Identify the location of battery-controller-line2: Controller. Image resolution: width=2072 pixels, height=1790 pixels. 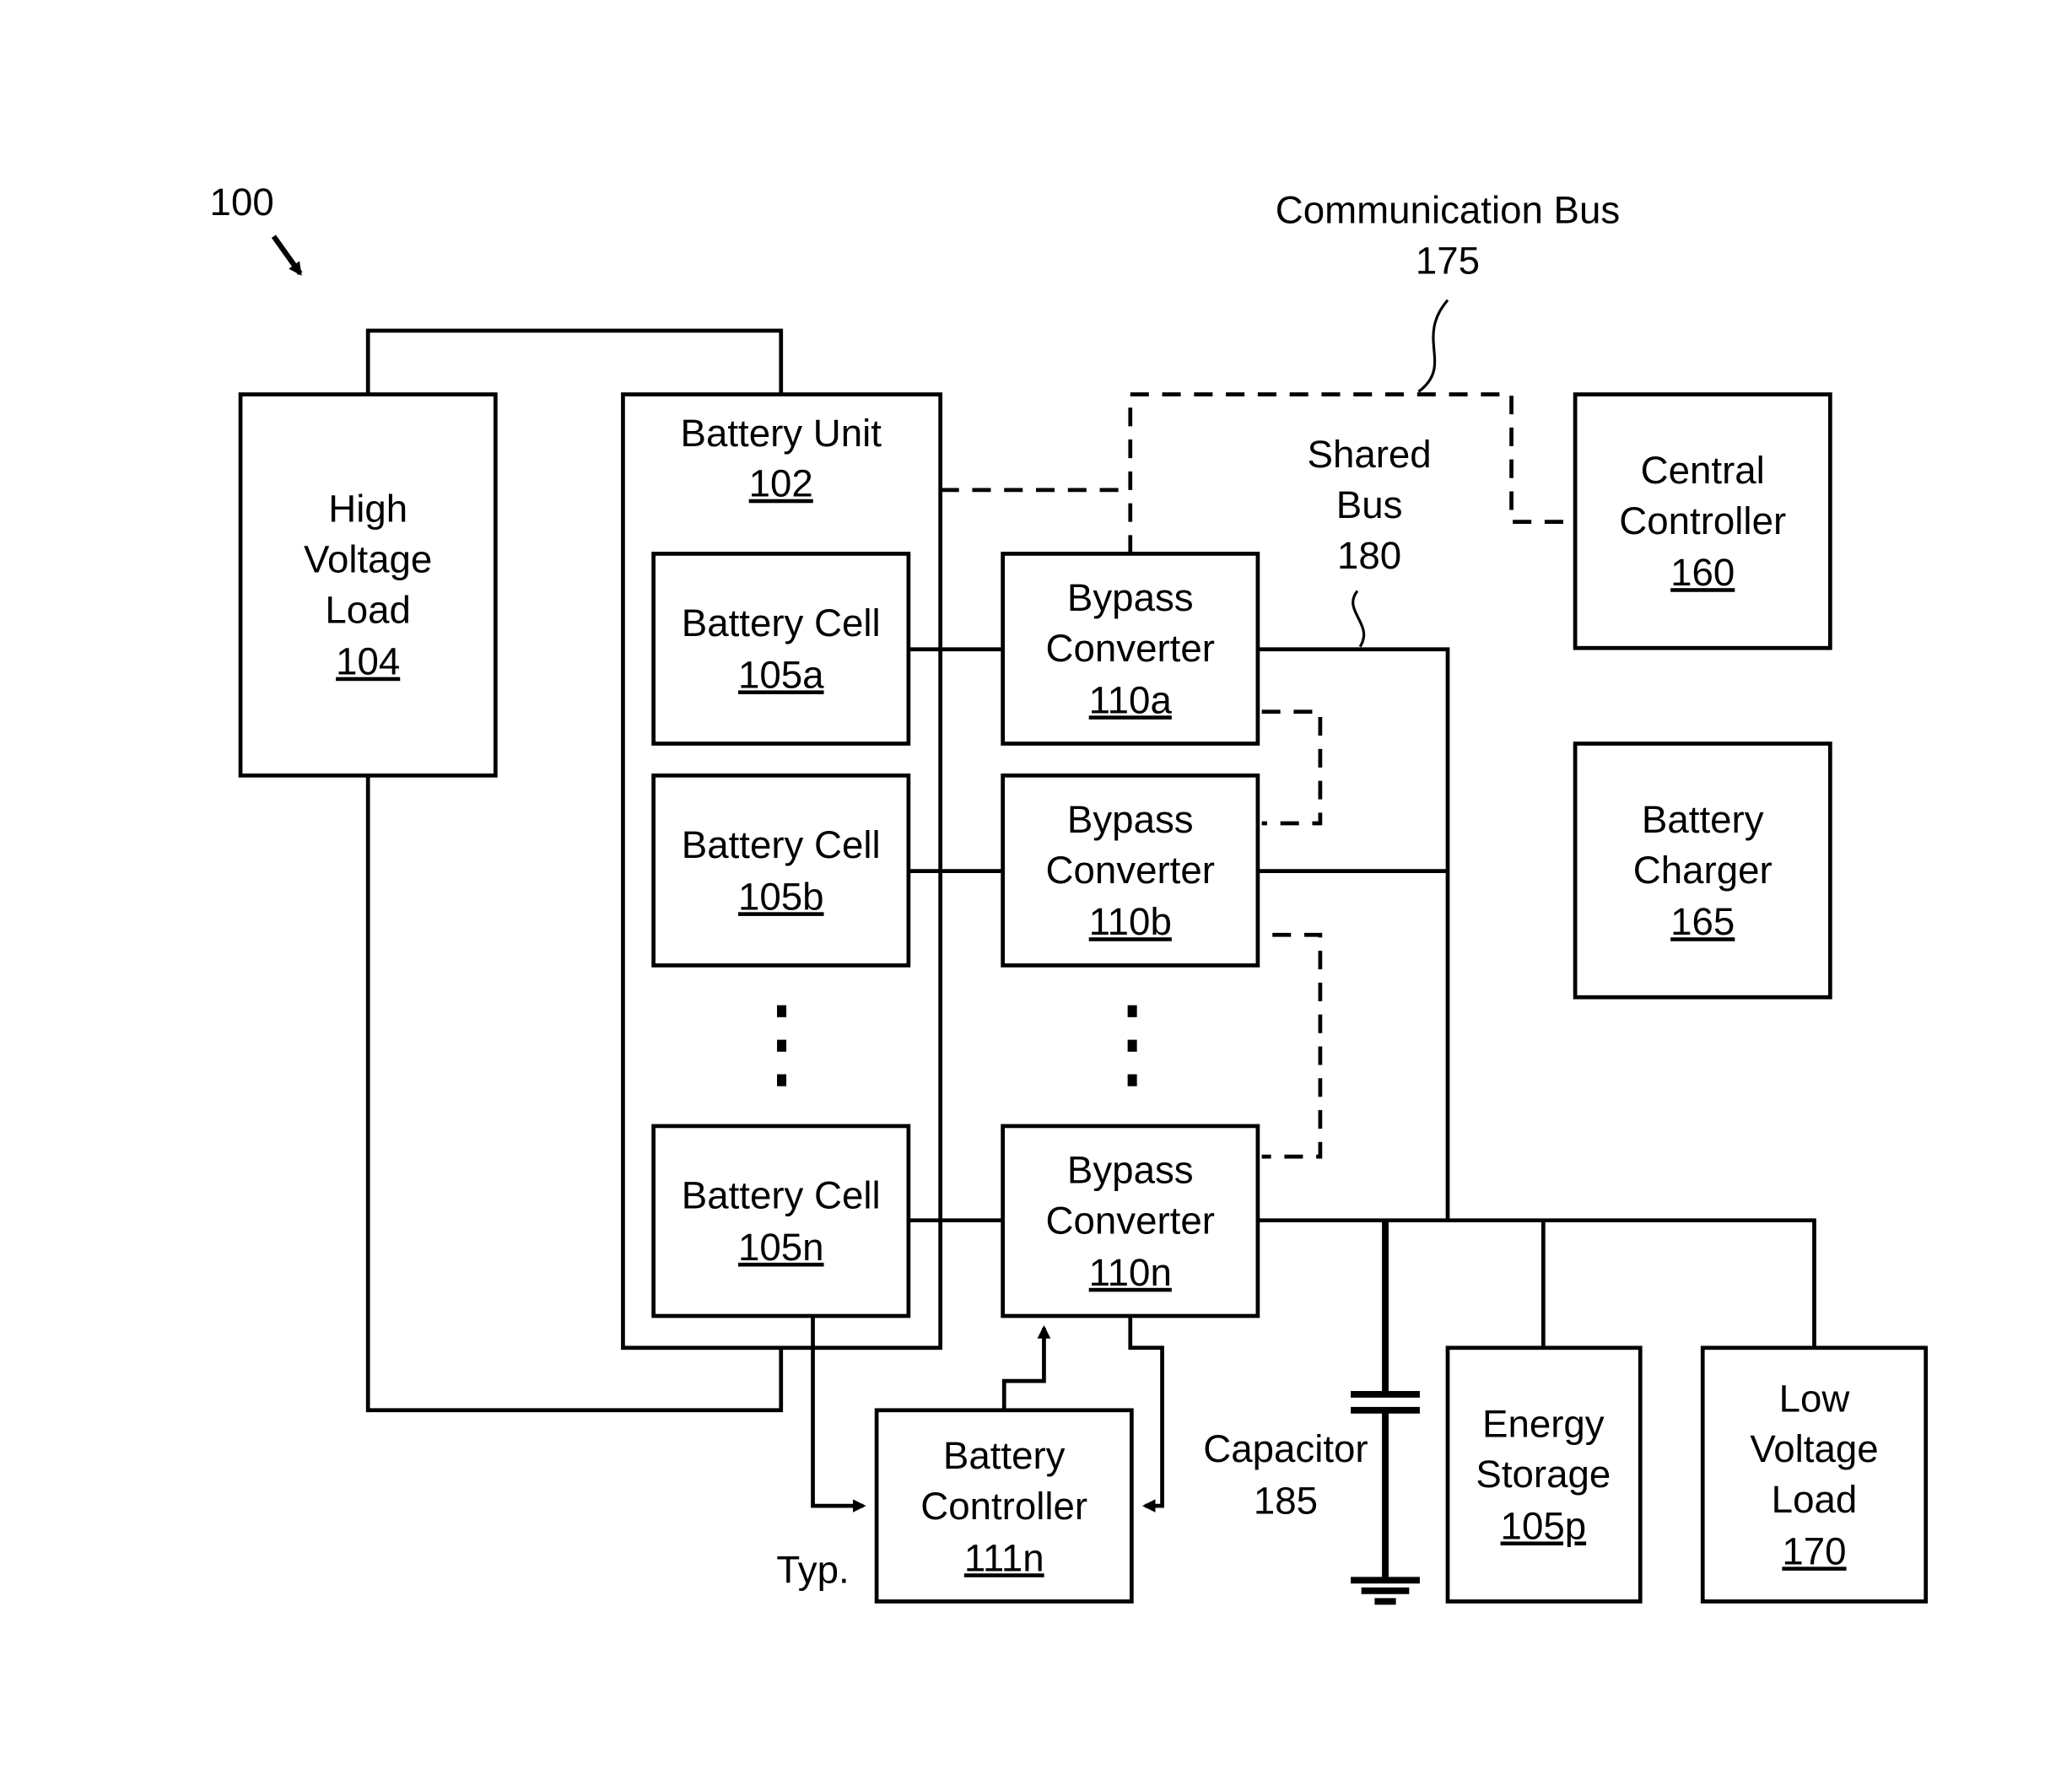
(1004, 1506).